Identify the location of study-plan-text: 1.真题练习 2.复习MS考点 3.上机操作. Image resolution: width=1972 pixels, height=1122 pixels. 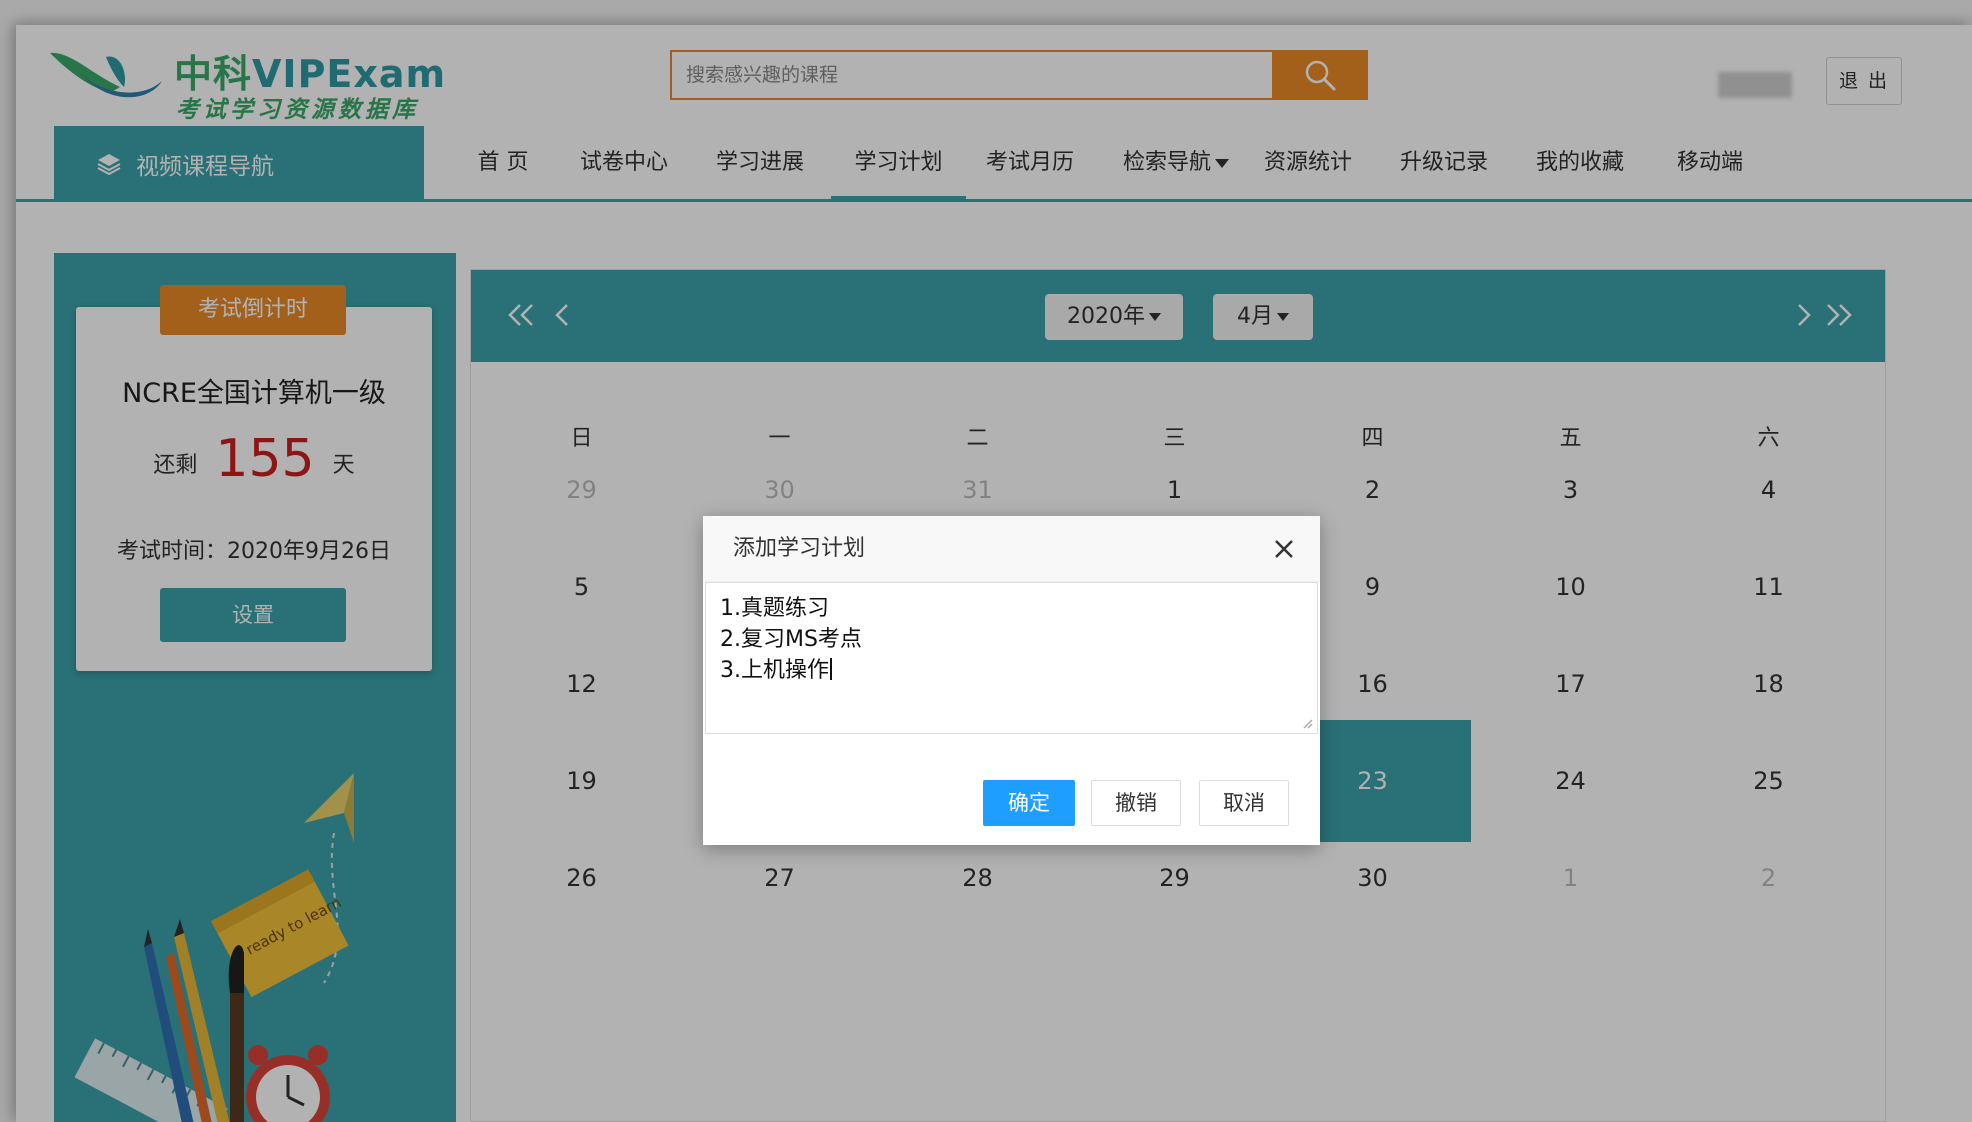
(1011, 639).